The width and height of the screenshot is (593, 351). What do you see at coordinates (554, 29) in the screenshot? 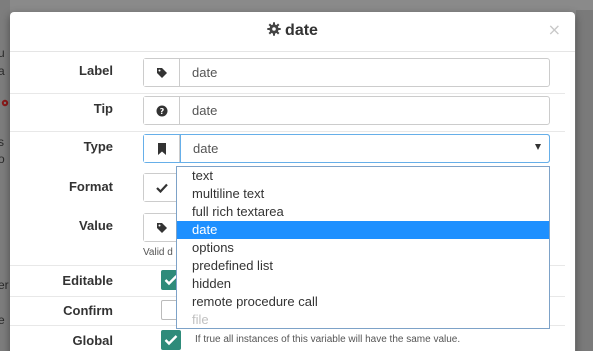
I see `close-button: ×` at bounding box center [554, 29].